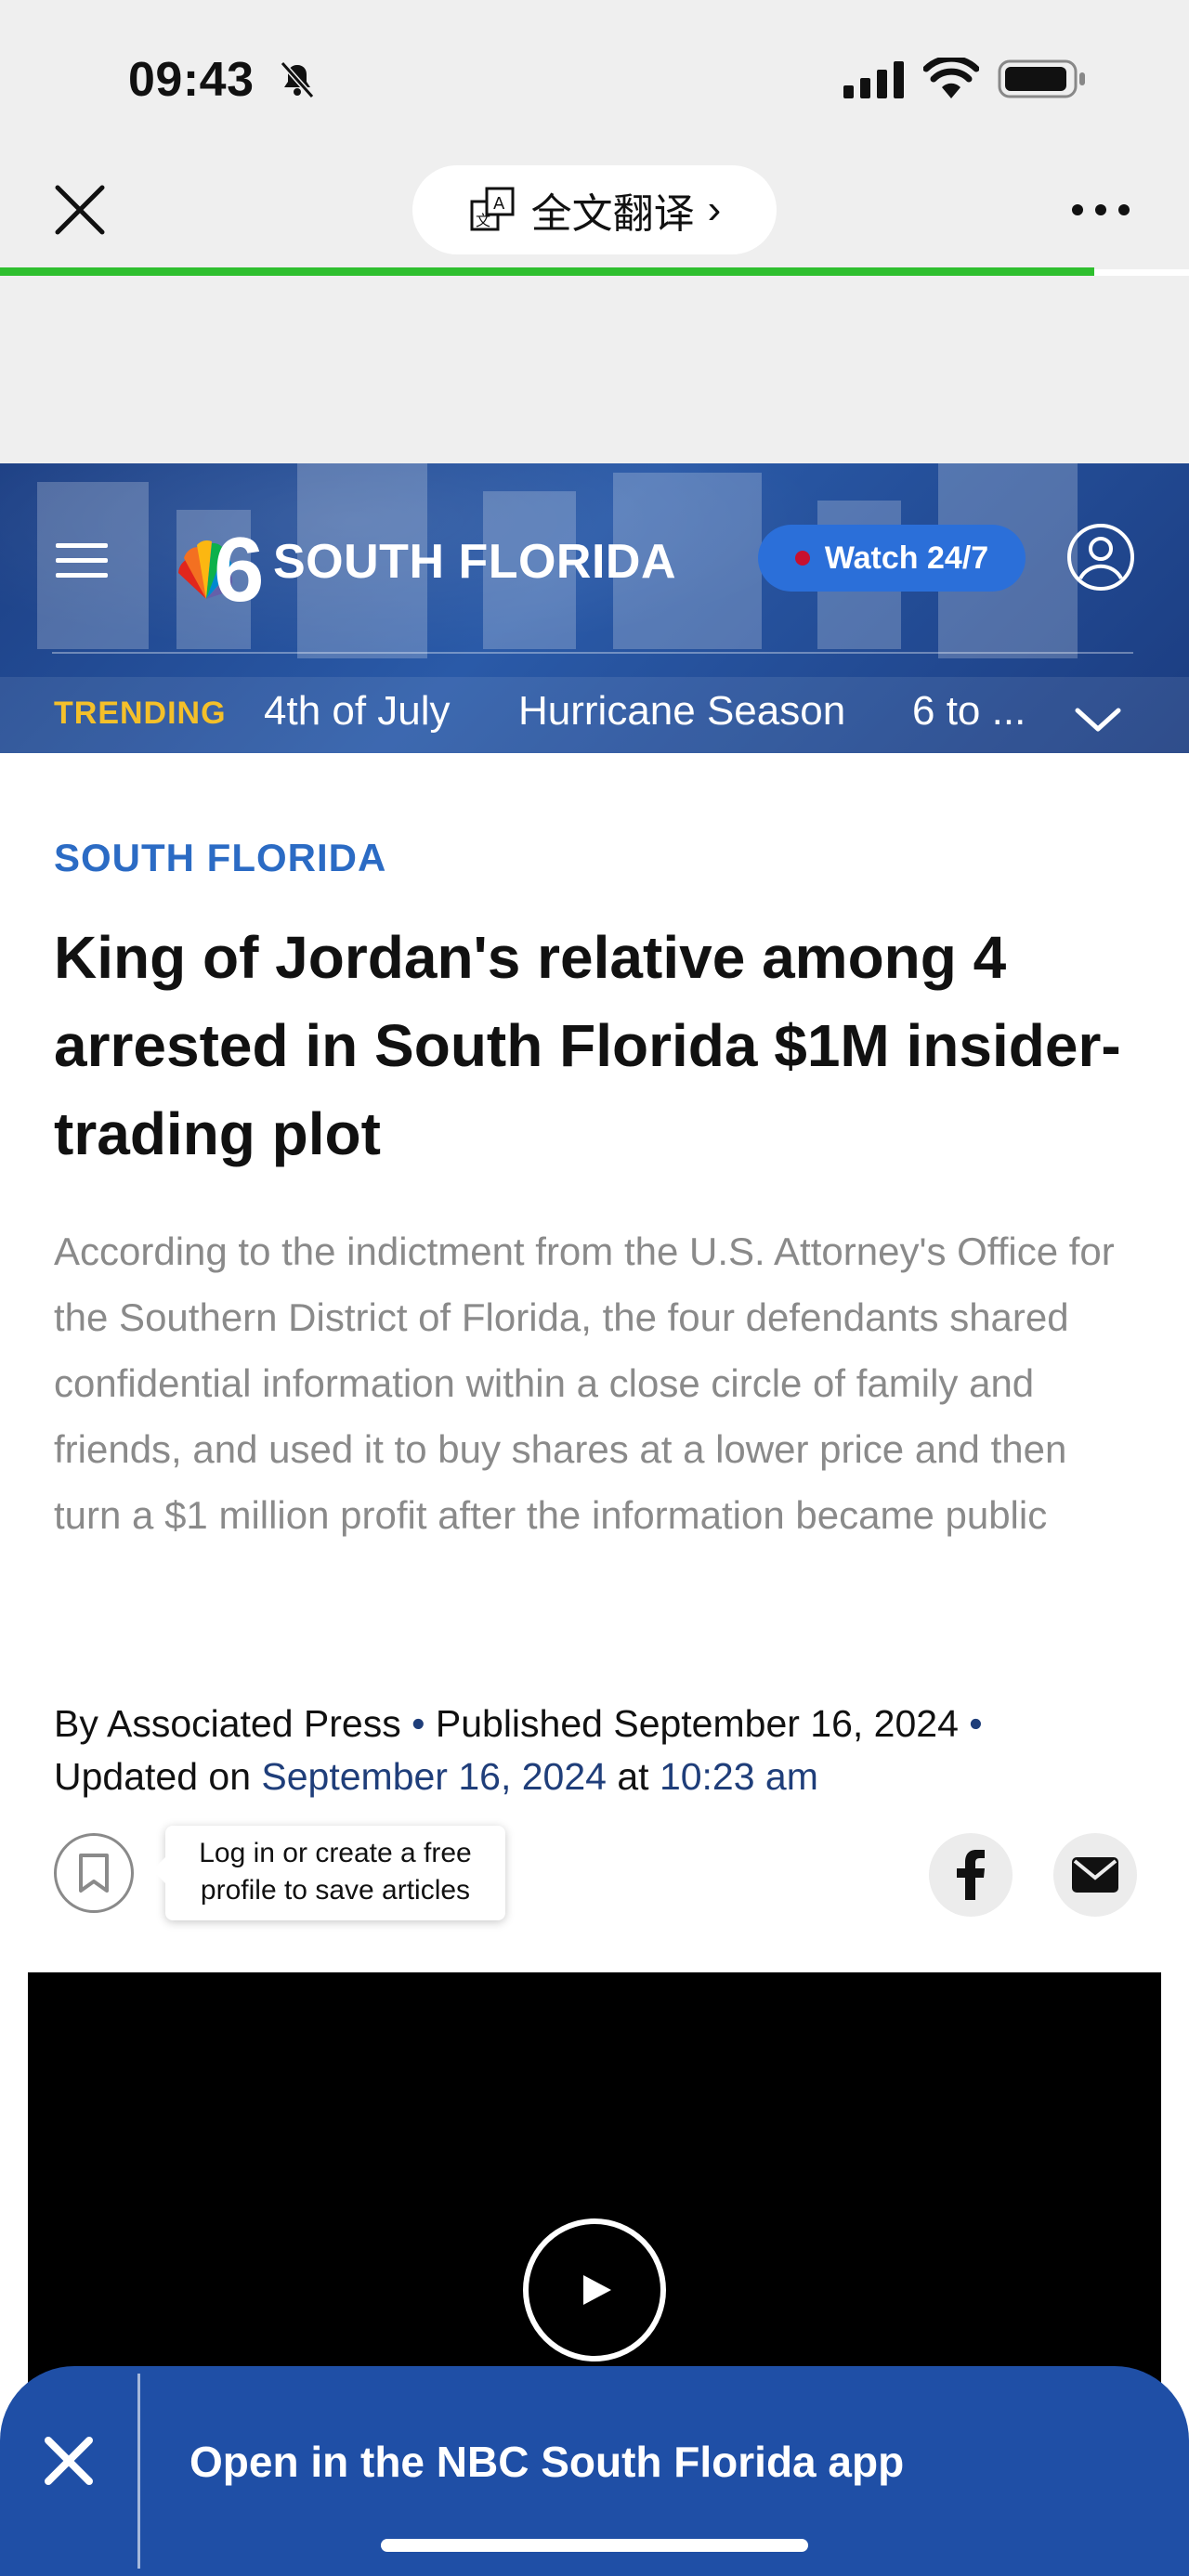 Image resolution: width=1189 pixels, height=2576 pixels. Describe the element at coordinates (335, 1891) in the screenshot. I see `tooltip-line-2: profile to save articles` at that location.